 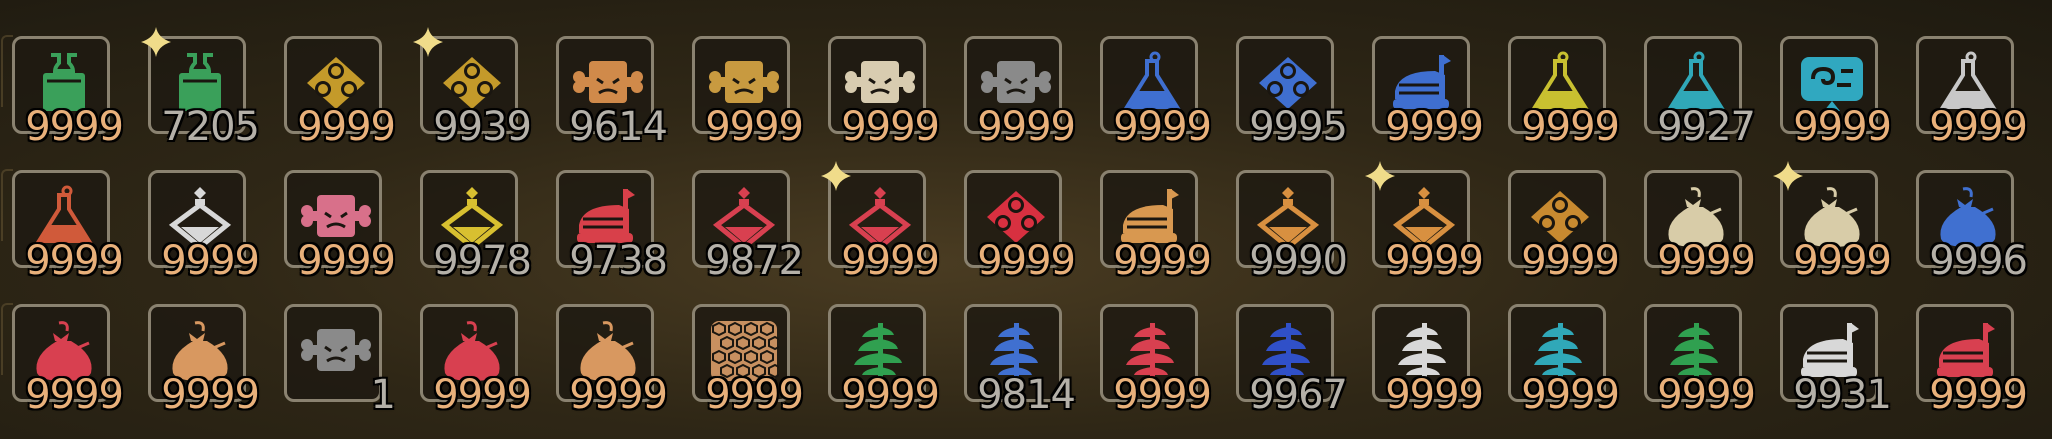 I want to click on item-slot: 9939, so click(x=472, y=87).